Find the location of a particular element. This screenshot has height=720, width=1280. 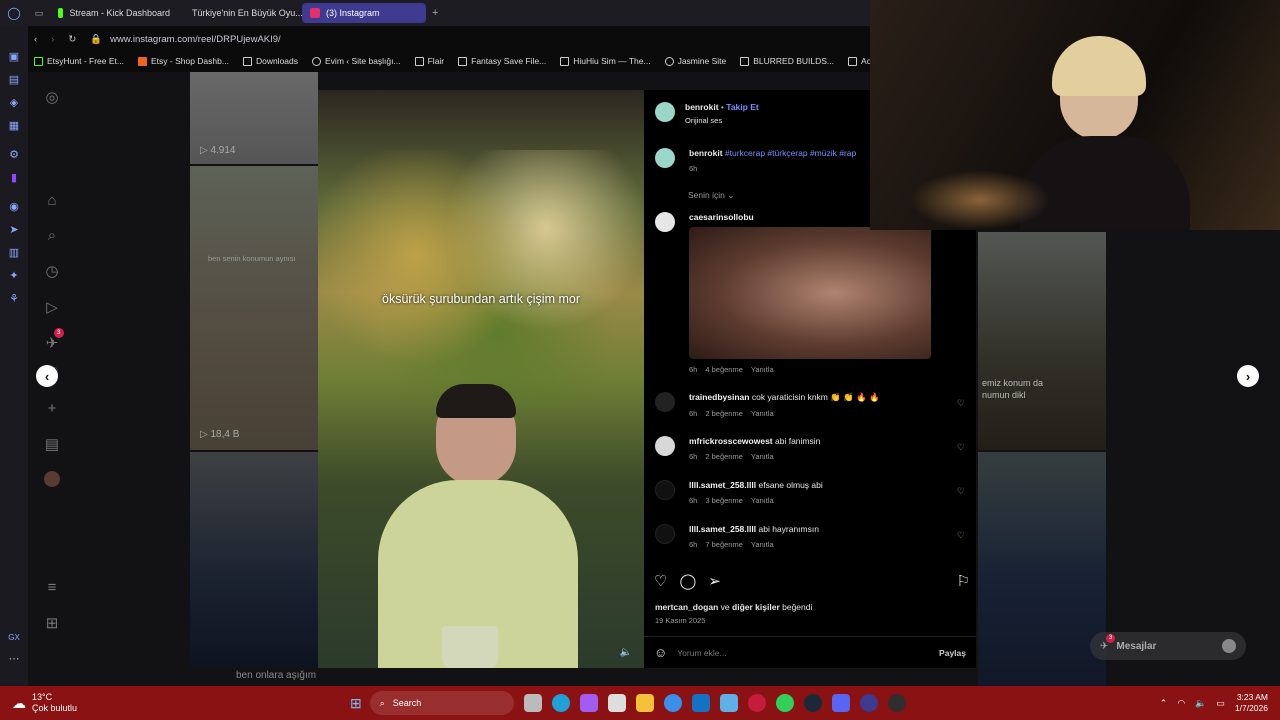

url-field: www.instagram.com/reel/DRPUjewAKI9/ is located at coordinates (195, 39).